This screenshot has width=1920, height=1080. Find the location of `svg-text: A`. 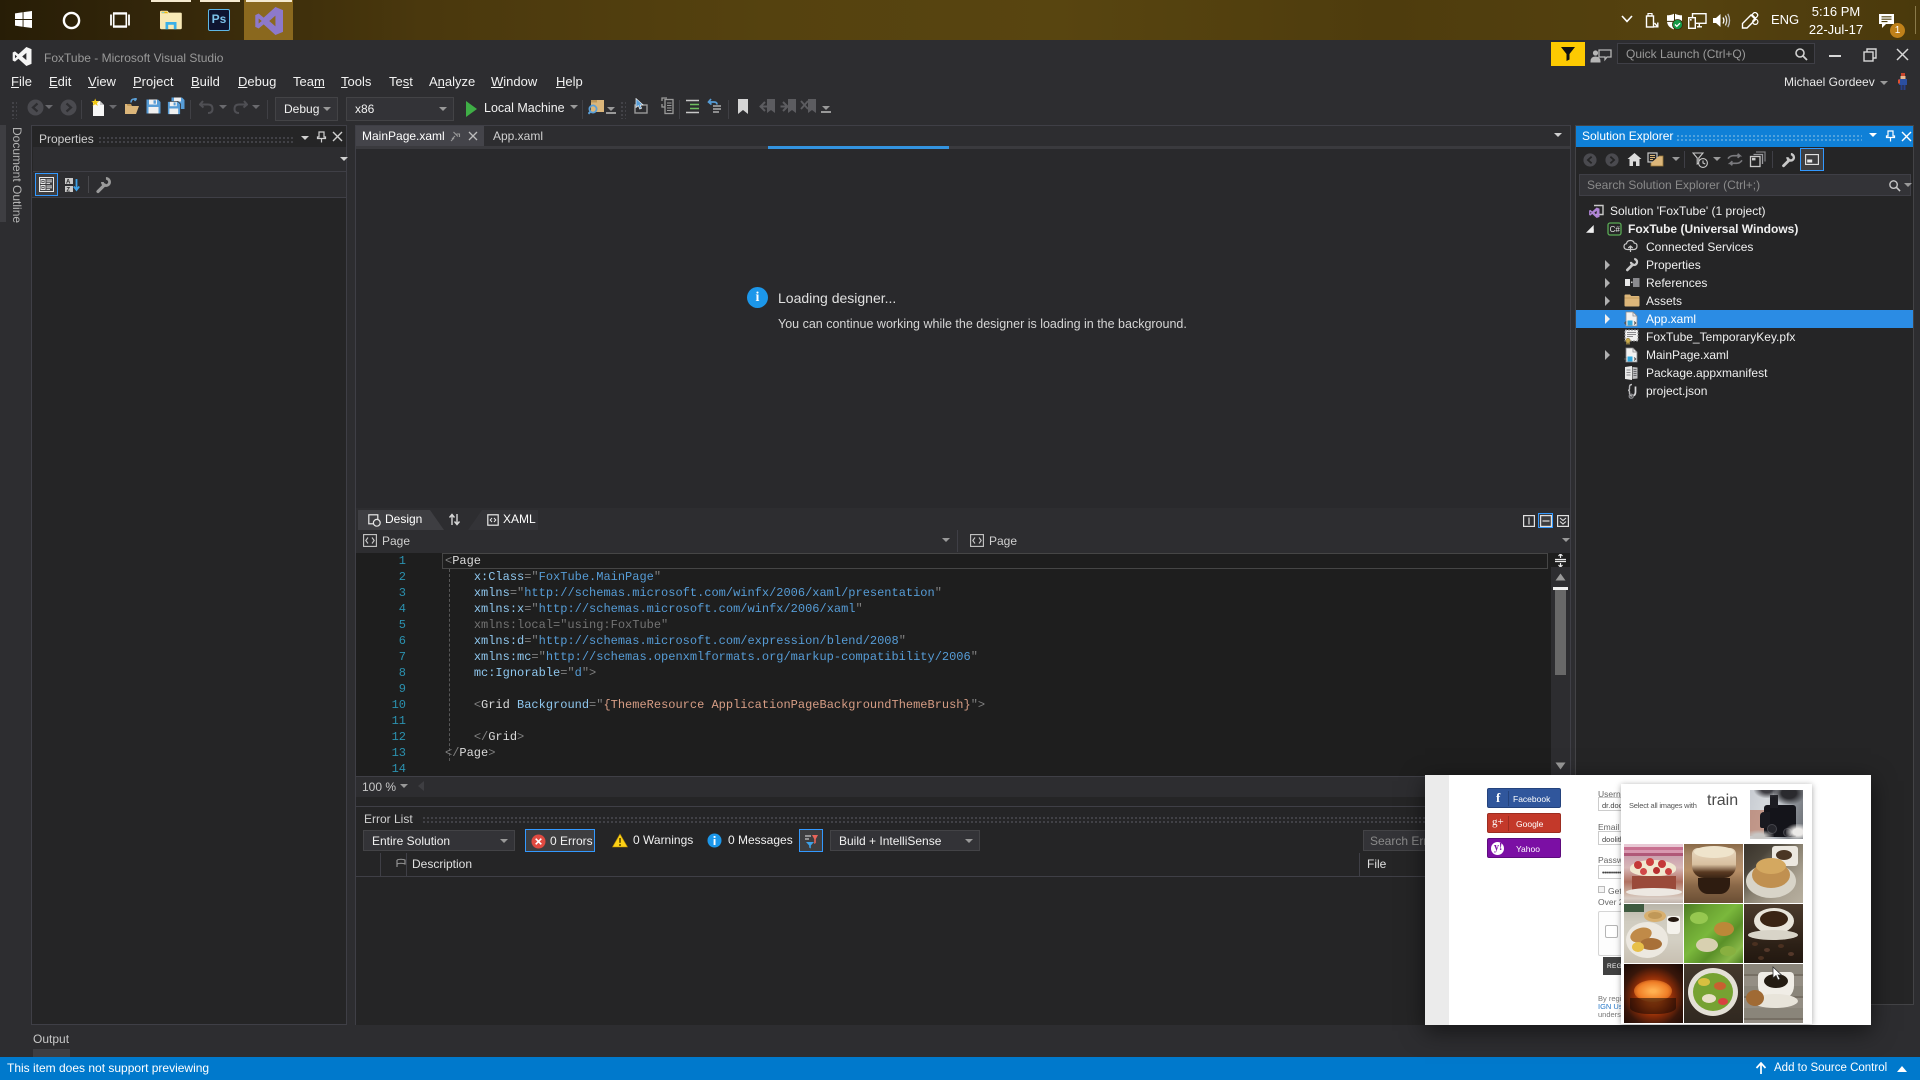

svg-text: A is located at coordinates (68, 182).